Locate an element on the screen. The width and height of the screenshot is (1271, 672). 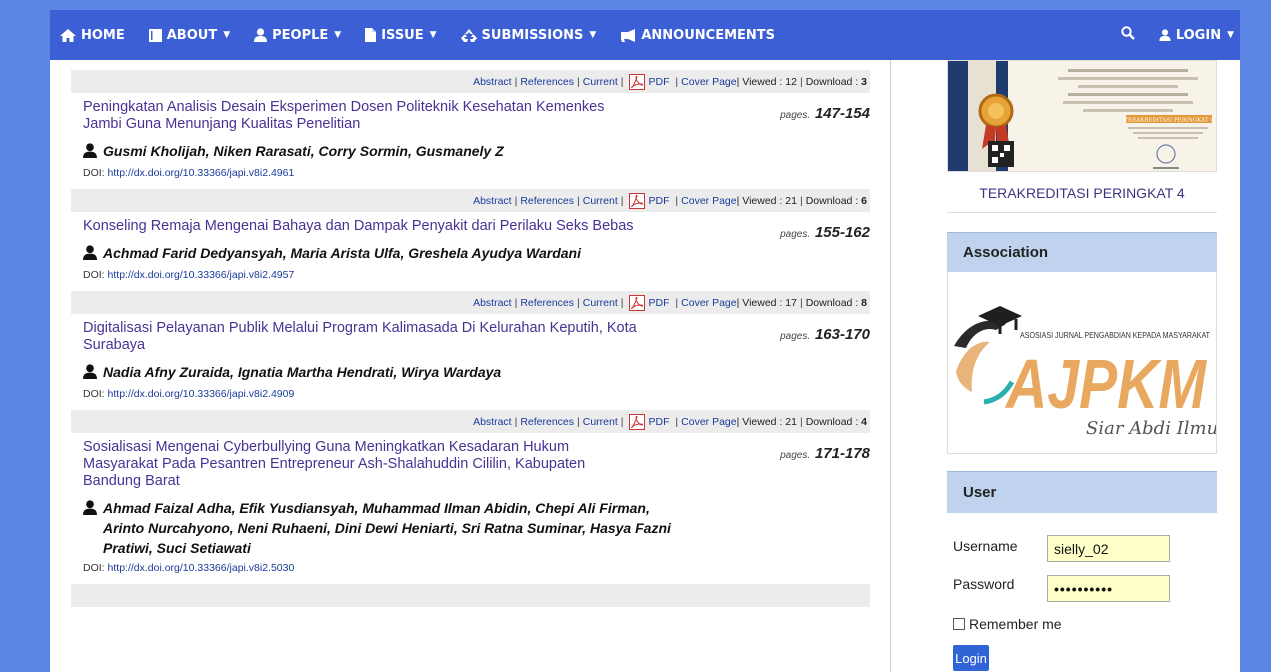
search-icon is located at coordinates (1128, 35).